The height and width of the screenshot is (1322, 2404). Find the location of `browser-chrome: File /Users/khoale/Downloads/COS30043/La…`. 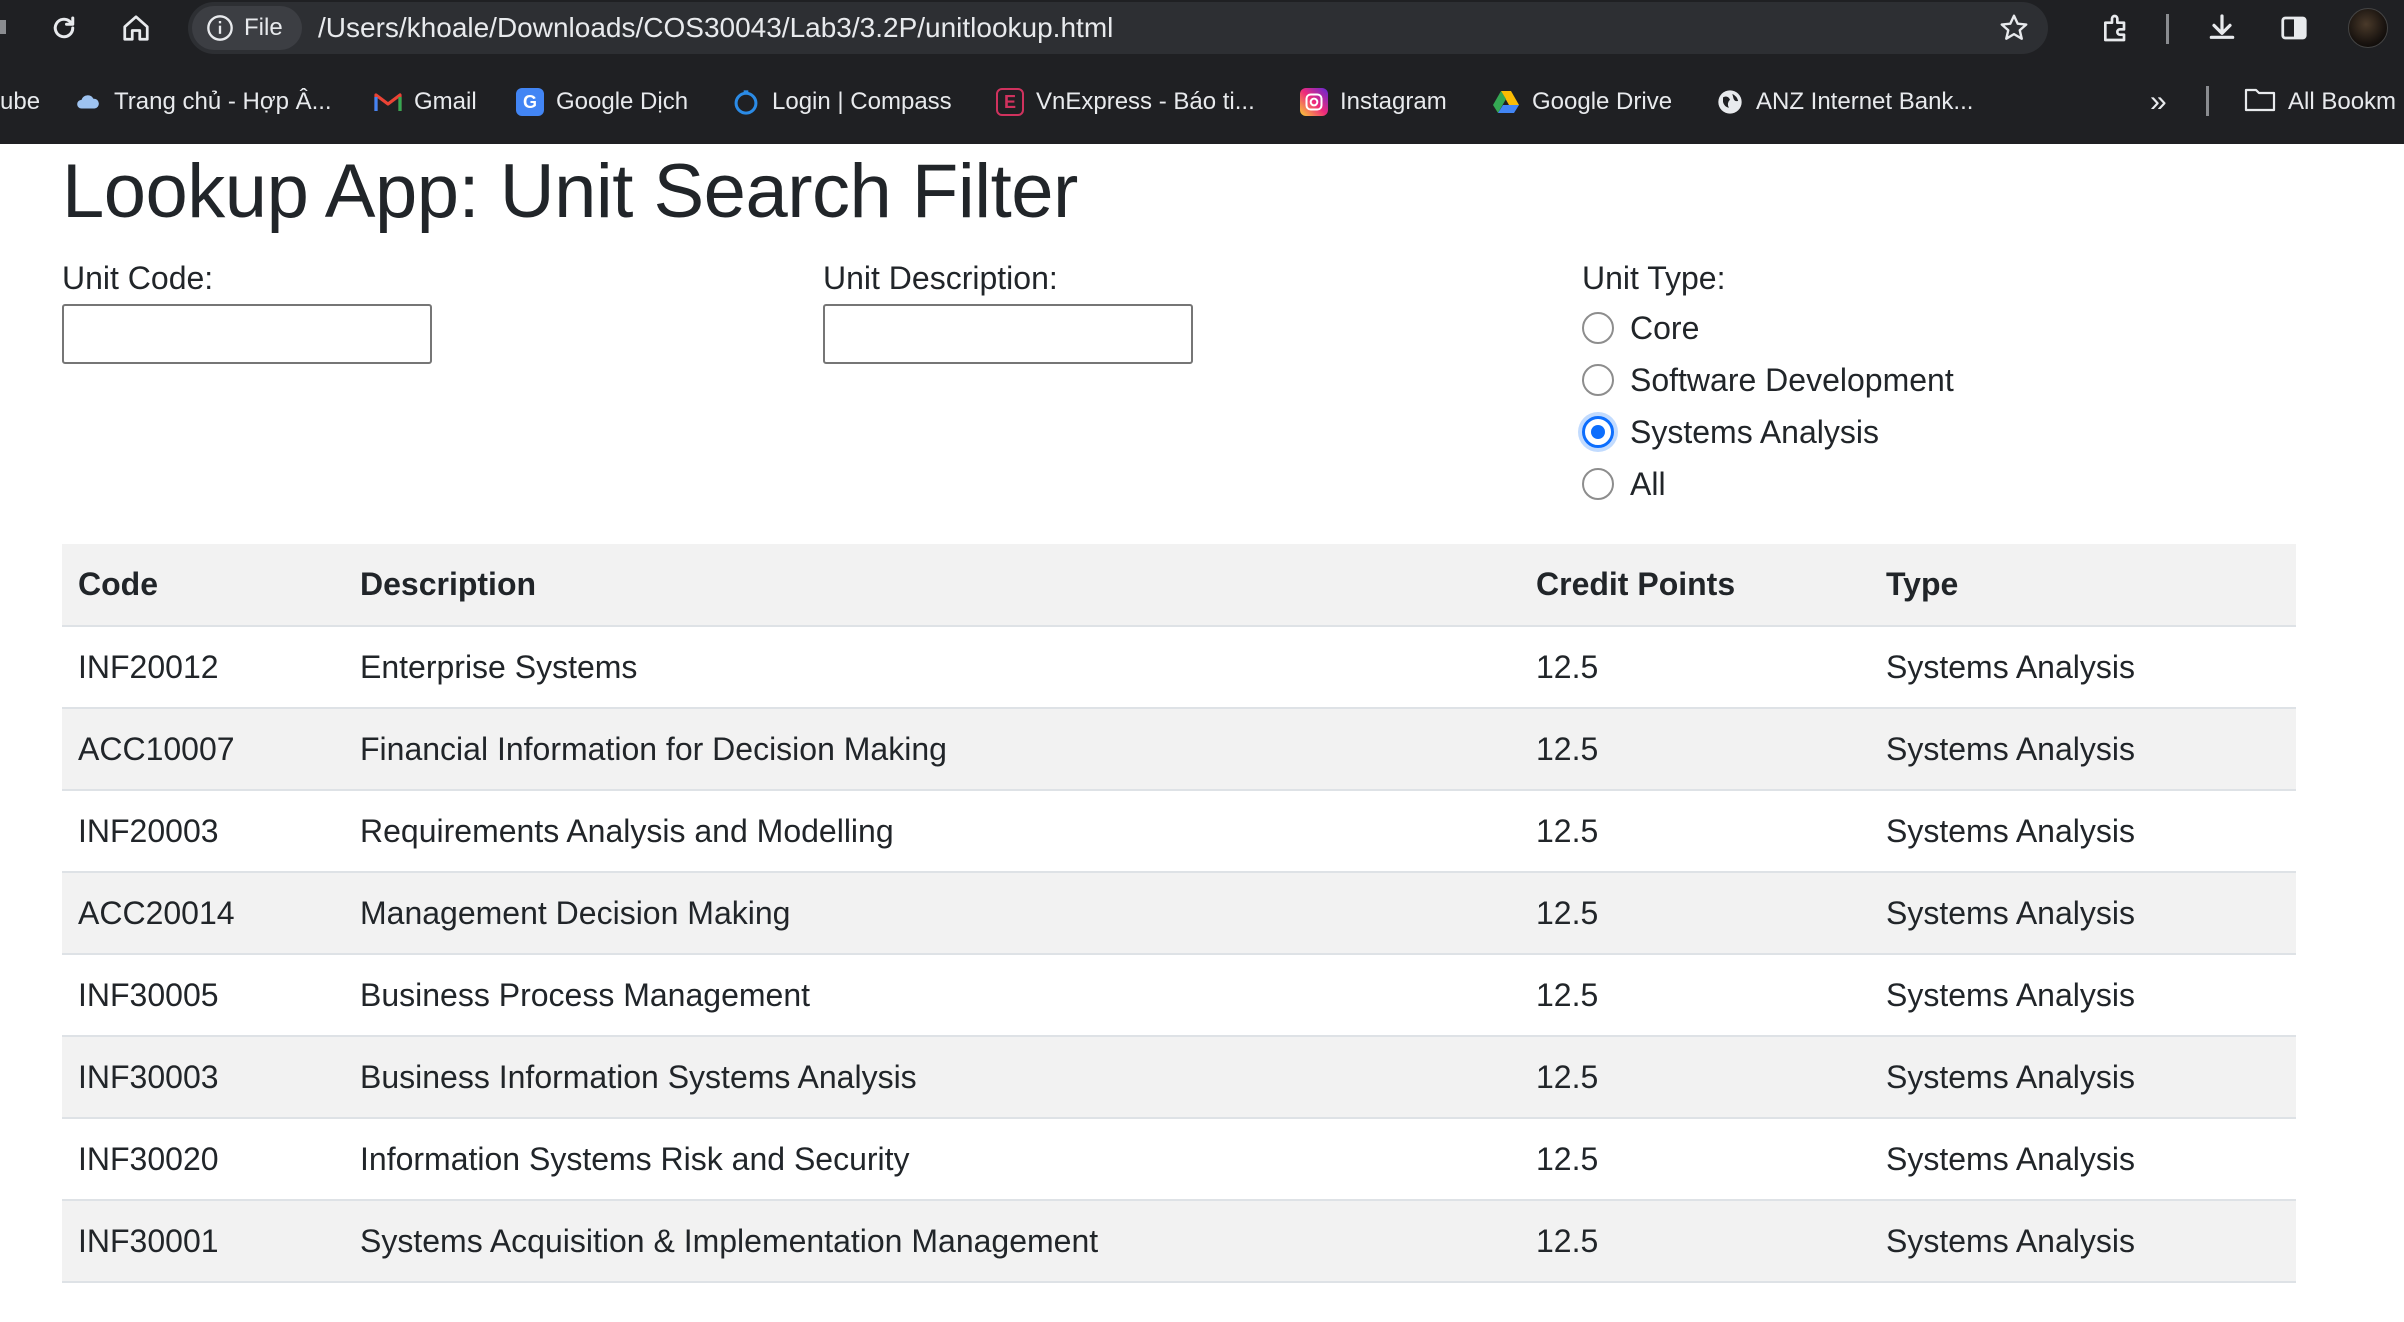

browser-chrome: File /Users/khoale/Downloads/COS30043/La… is located at coordinates (1202, 72).